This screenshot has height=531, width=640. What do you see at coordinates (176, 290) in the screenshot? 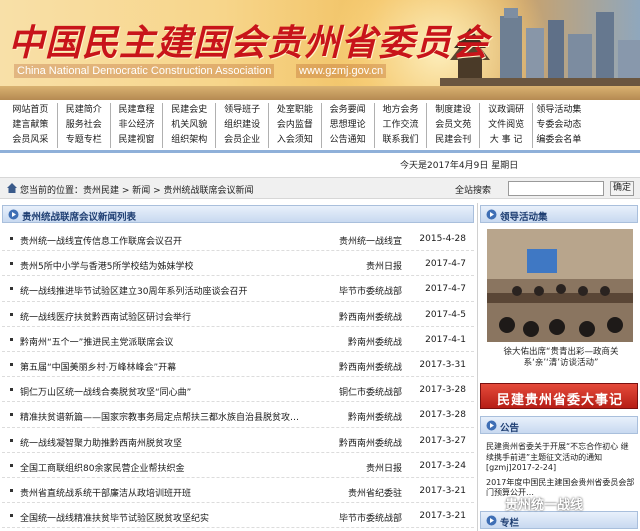
I see `news-title: 统一战线推进毕节试验区建立30周年系列活动座谈会召开` at bounding box center [176, 290].